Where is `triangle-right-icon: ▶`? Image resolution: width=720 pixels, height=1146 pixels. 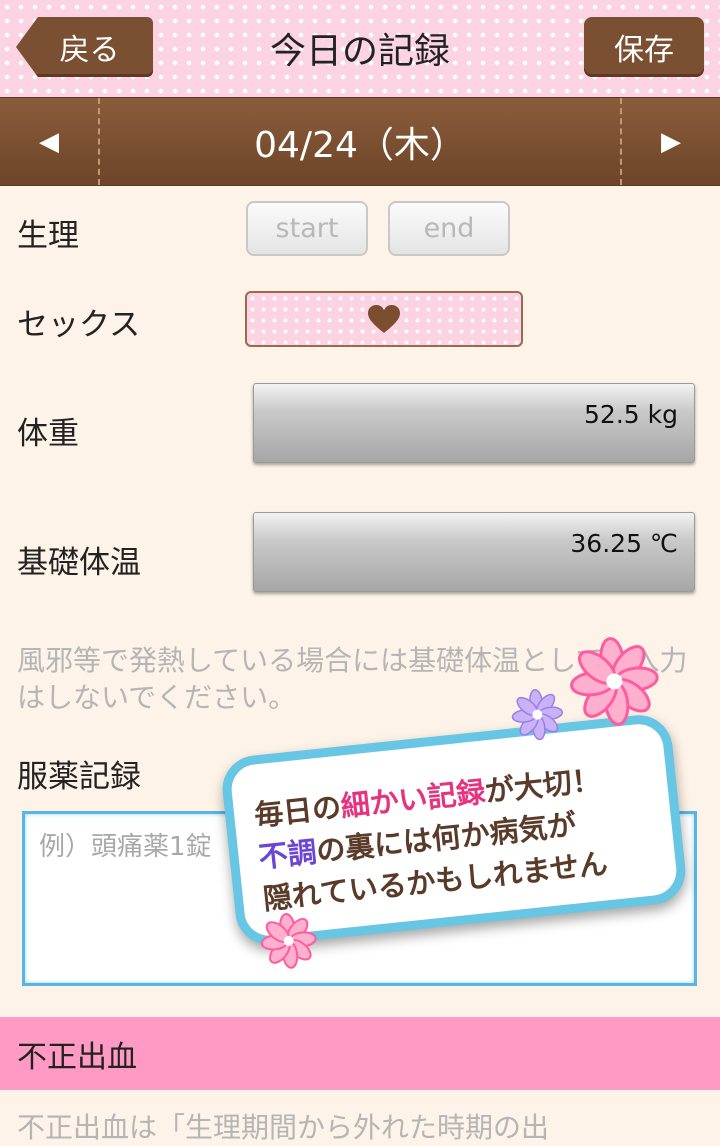 triangle-right-icon: ▶ is located at coordinates (671, 141).